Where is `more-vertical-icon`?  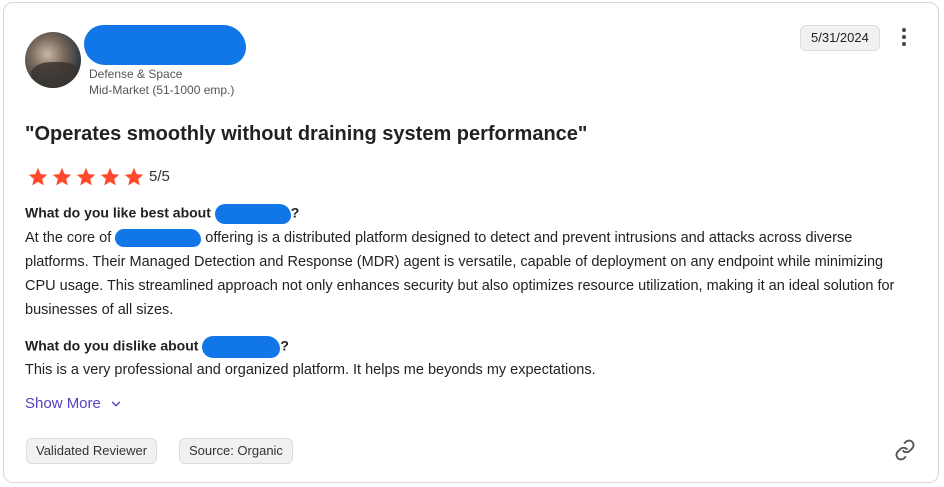
more-vertical-icon is located at coordinates (904, 37).